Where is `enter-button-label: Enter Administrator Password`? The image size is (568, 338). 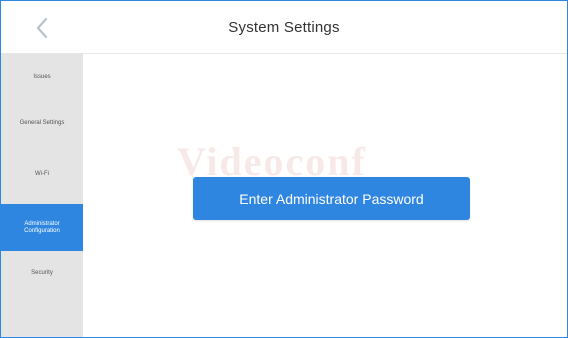 enter-button-label: Enter Administrator Password is located at coordinates (331, 198).